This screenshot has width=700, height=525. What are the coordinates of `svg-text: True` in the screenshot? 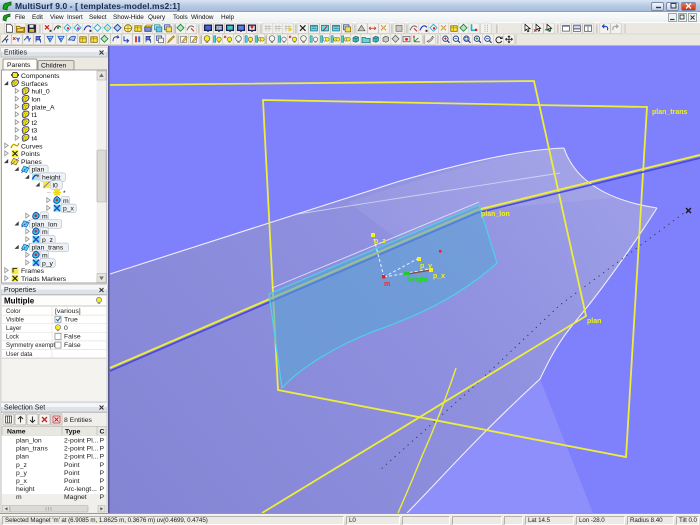 It's located at (71, 319).